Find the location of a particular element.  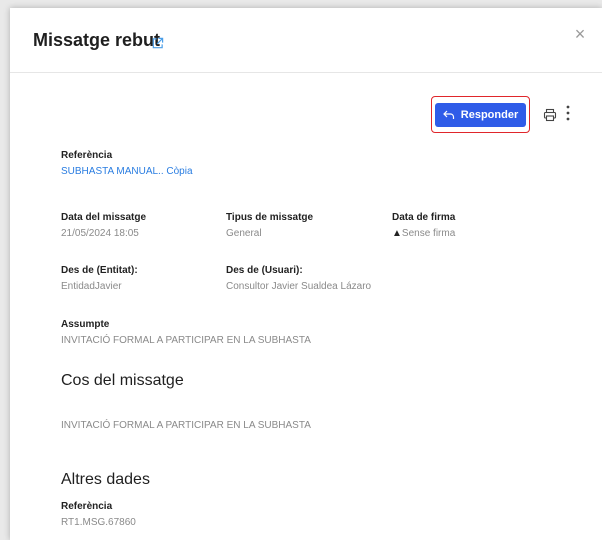

field-des-entitat: Des de (Entitat): EntidadJavier is located at coordinates (99, 279).